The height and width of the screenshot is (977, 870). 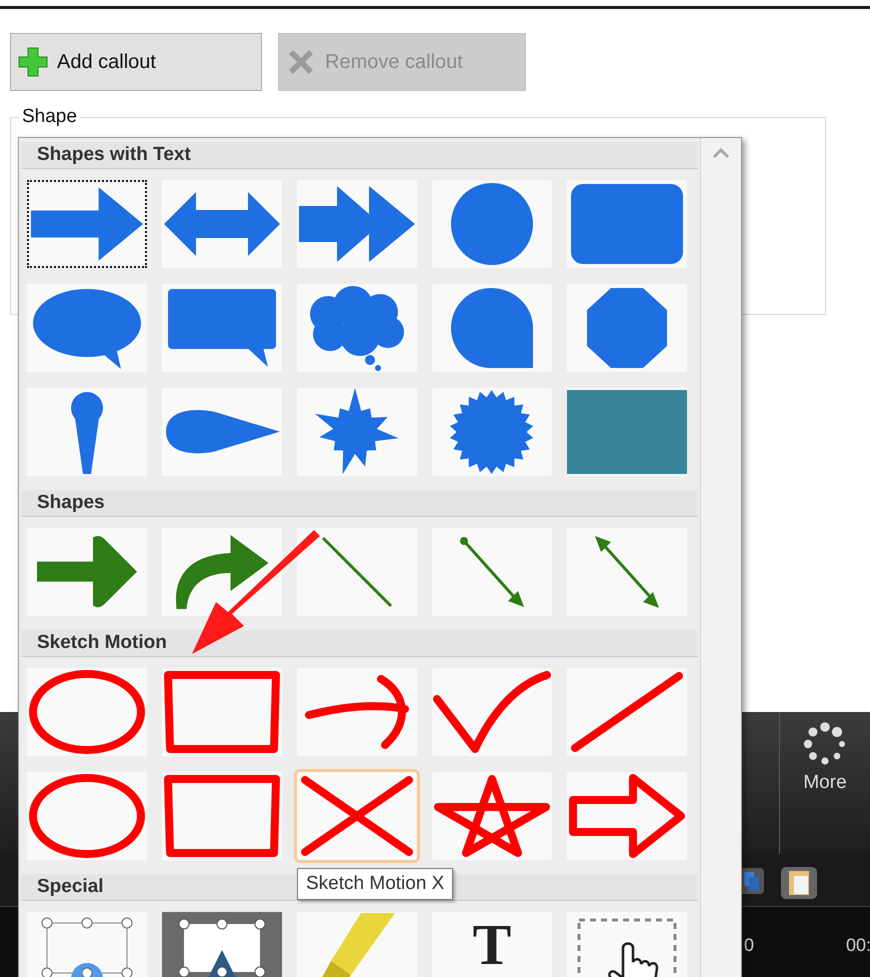 What do you see at coordinates (359, 155) in the screenshot?
I see `section-header: Shapes with Text` at bounding box center [359, 155].